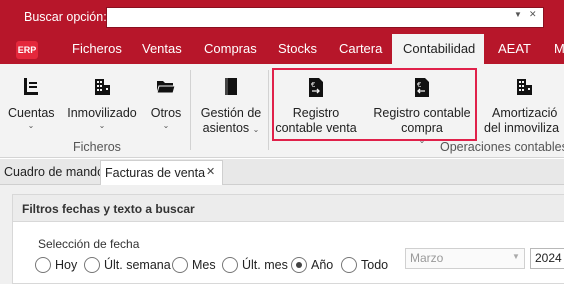 The height and width of the screenshot is (284, 564). What do you see at coordinates (166, 103) in the screenshot?
I see `otros-button: Otros ⌄` at bounding box center [166, 103].